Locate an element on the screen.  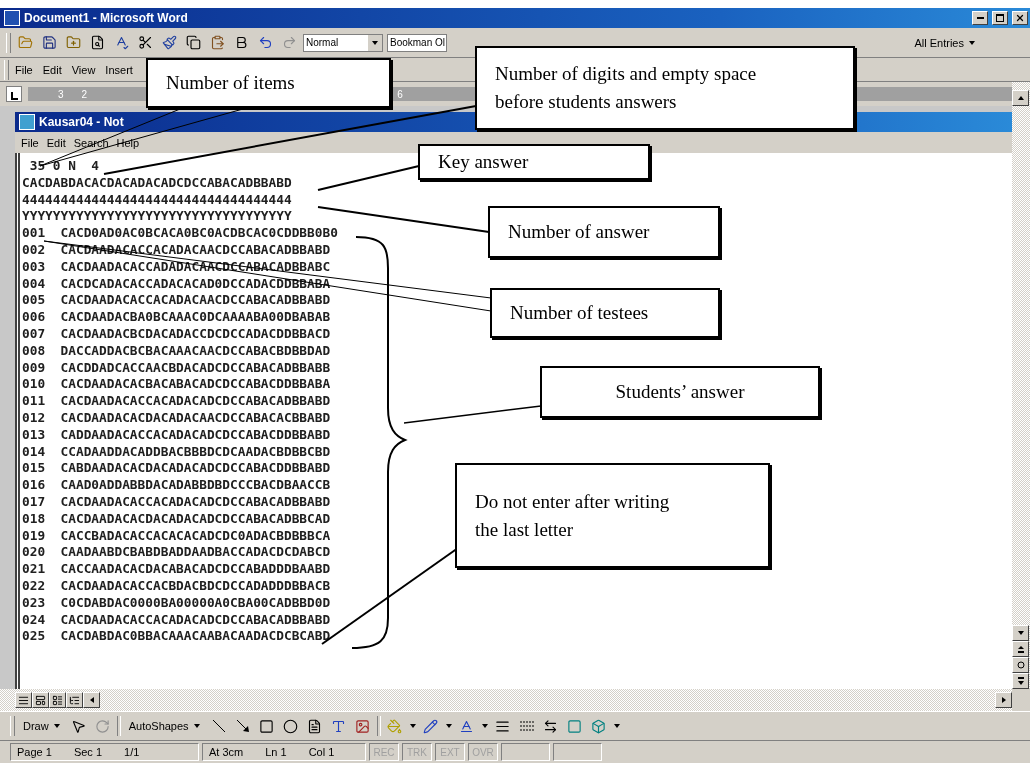
status-pane is located at coordinates (525, 752).